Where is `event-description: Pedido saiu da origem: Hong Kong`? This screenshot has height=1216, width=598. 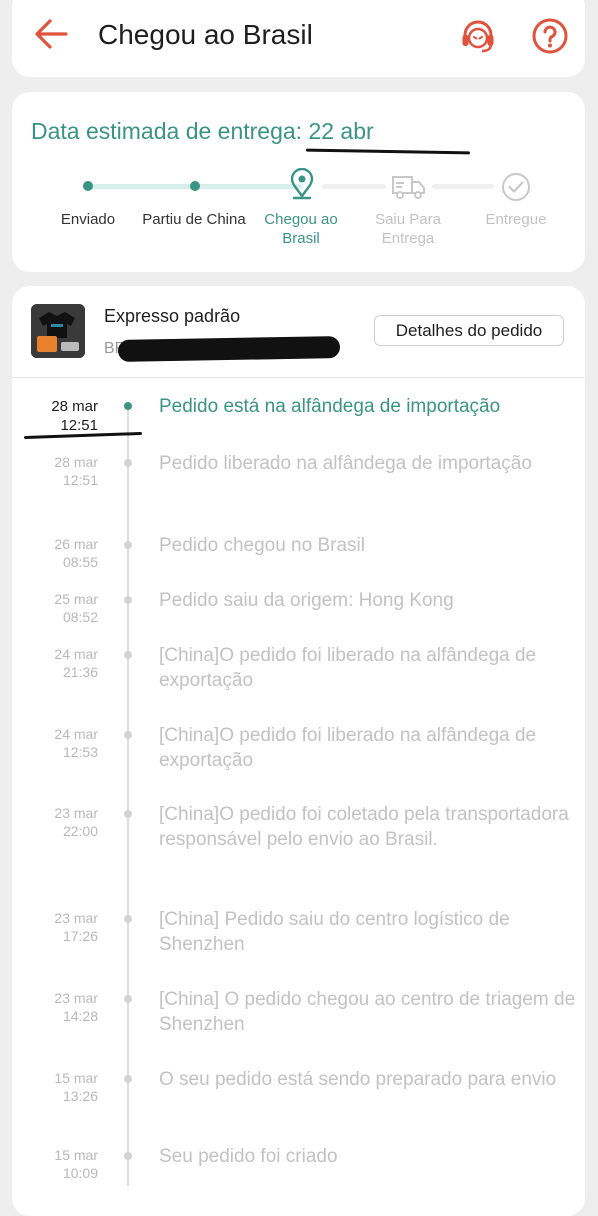 event-description: Pedido saiu da origem: Hong Kong is located at coordinates (306, 600).